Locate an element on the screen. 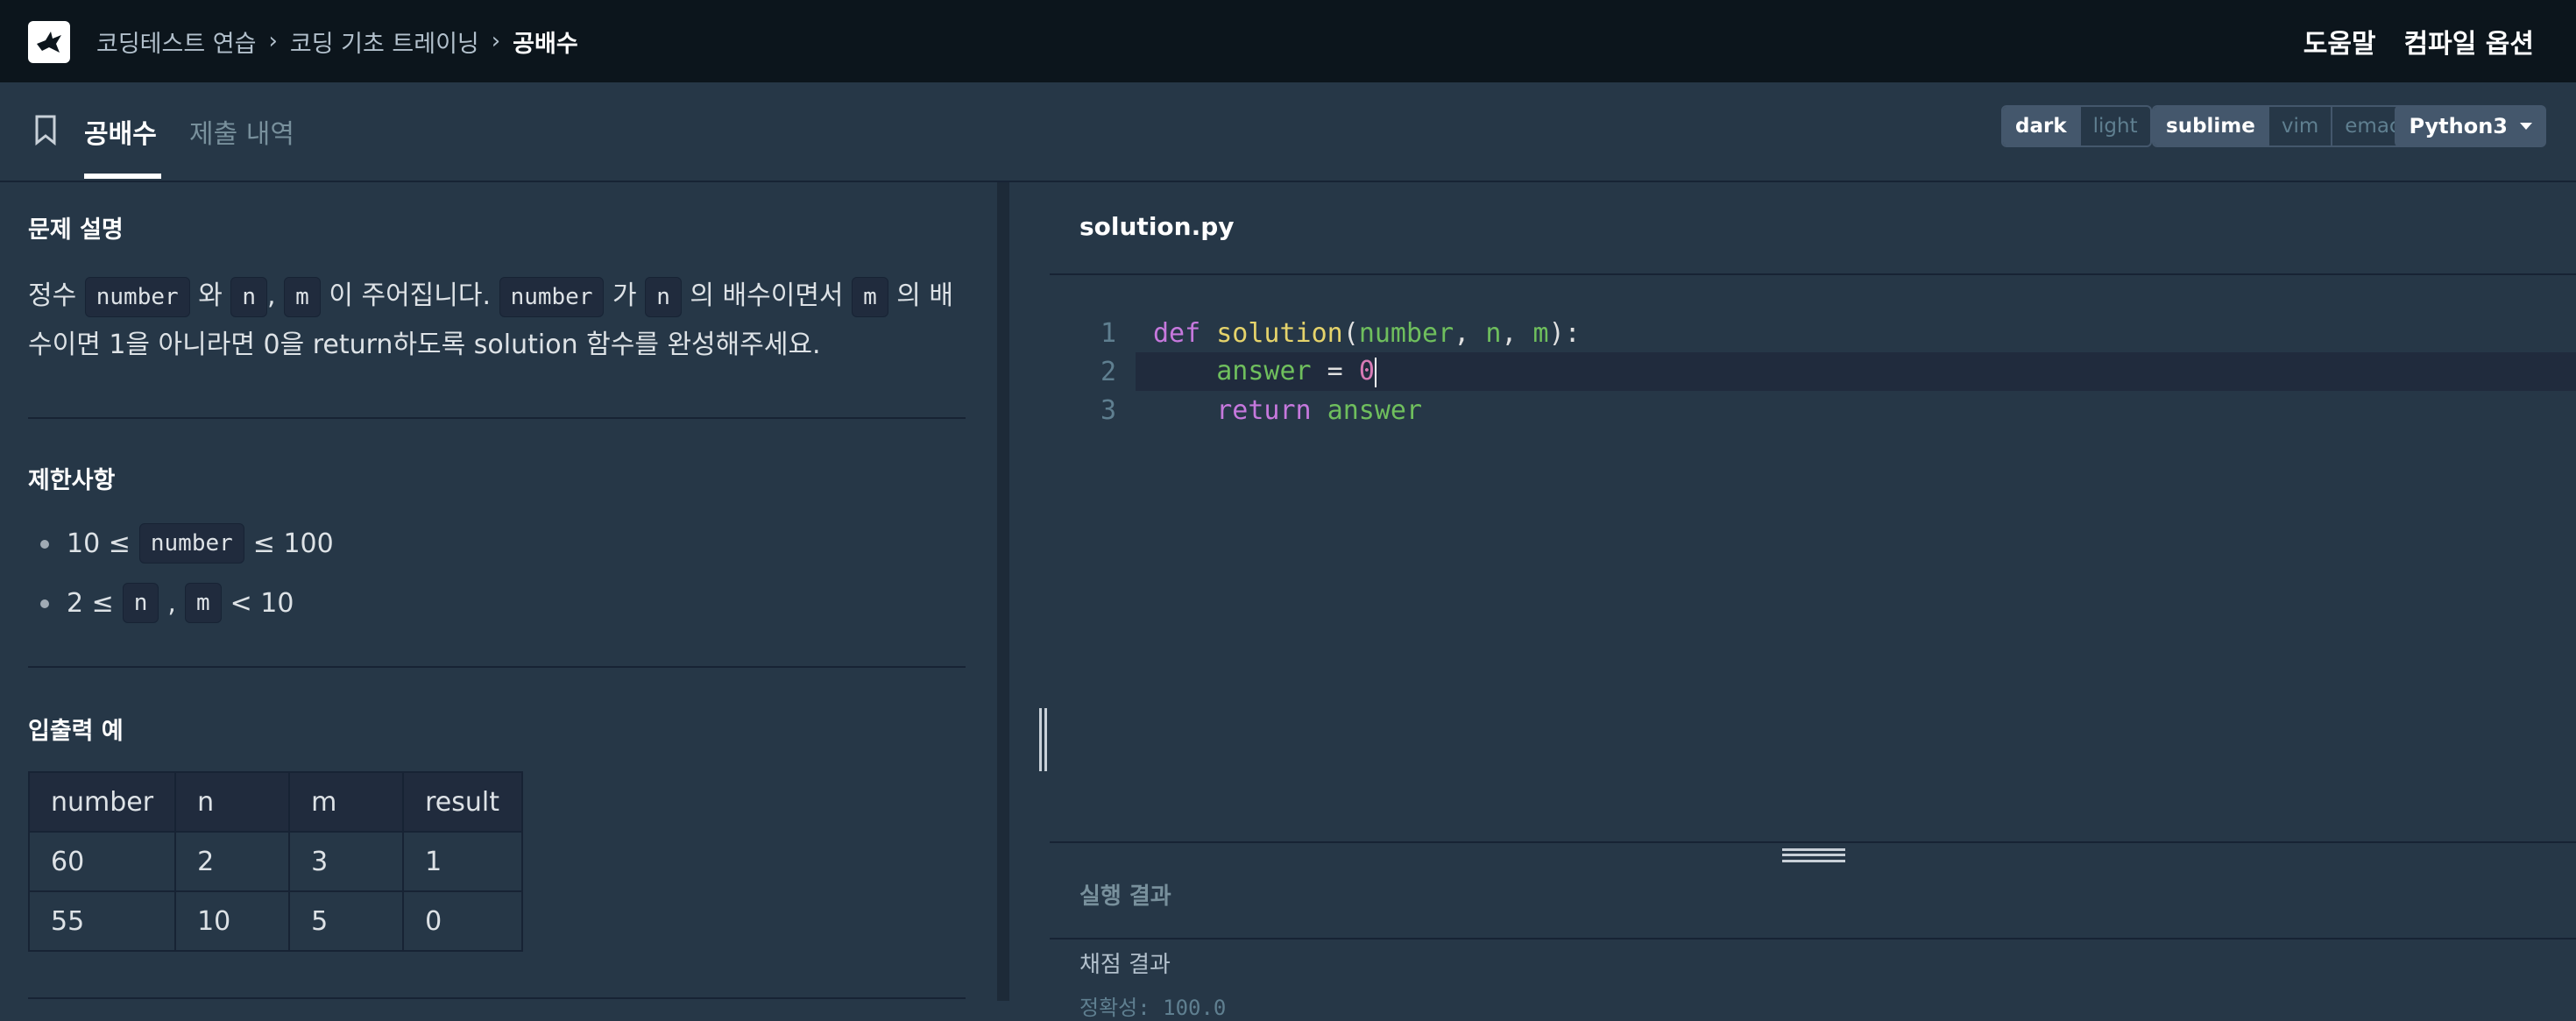  code-text: return answer is located at coordinates (1287, 410).